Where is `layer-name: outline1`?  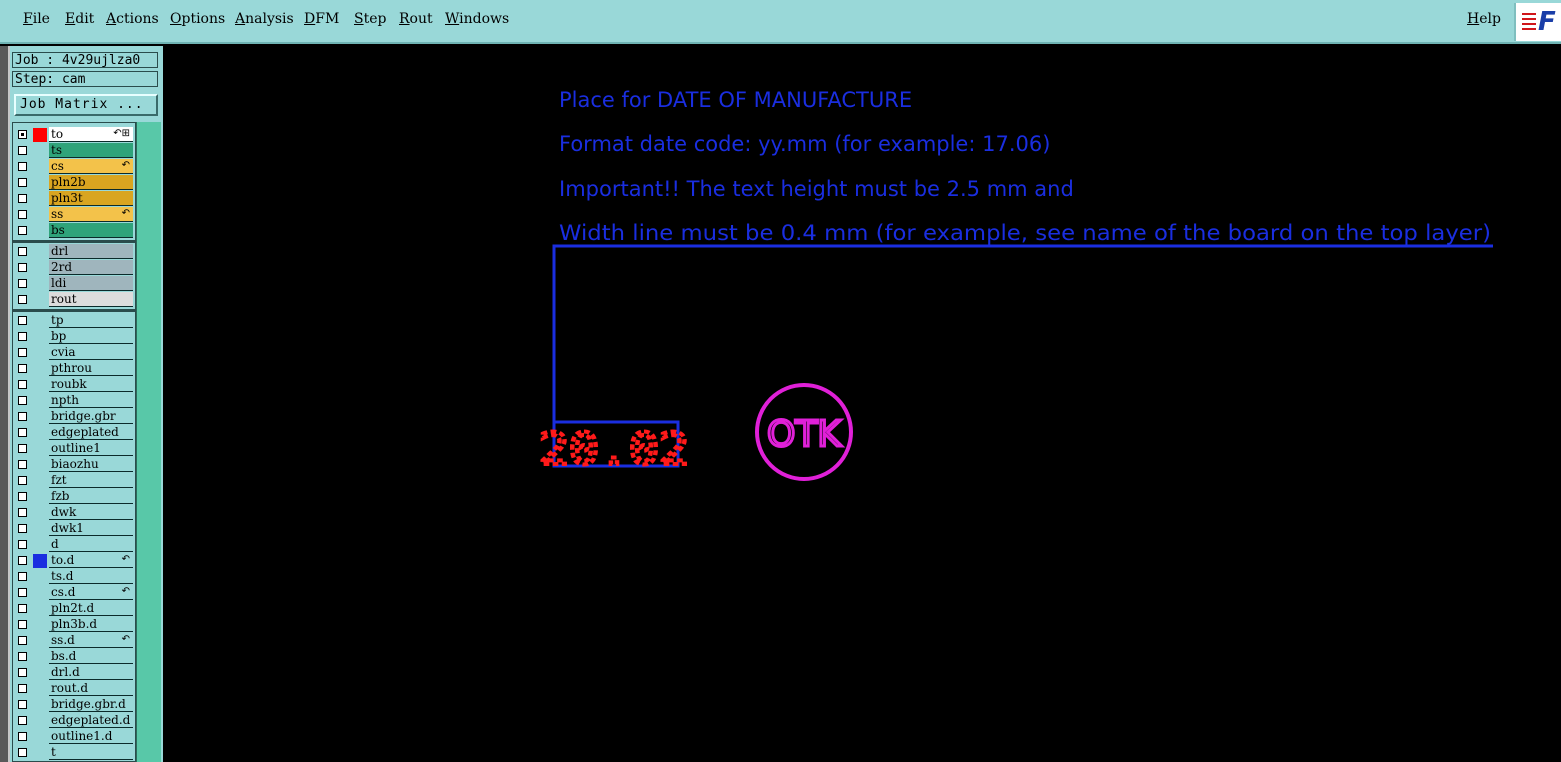
layer-name: outline1 is located at coordinates (91, 448).